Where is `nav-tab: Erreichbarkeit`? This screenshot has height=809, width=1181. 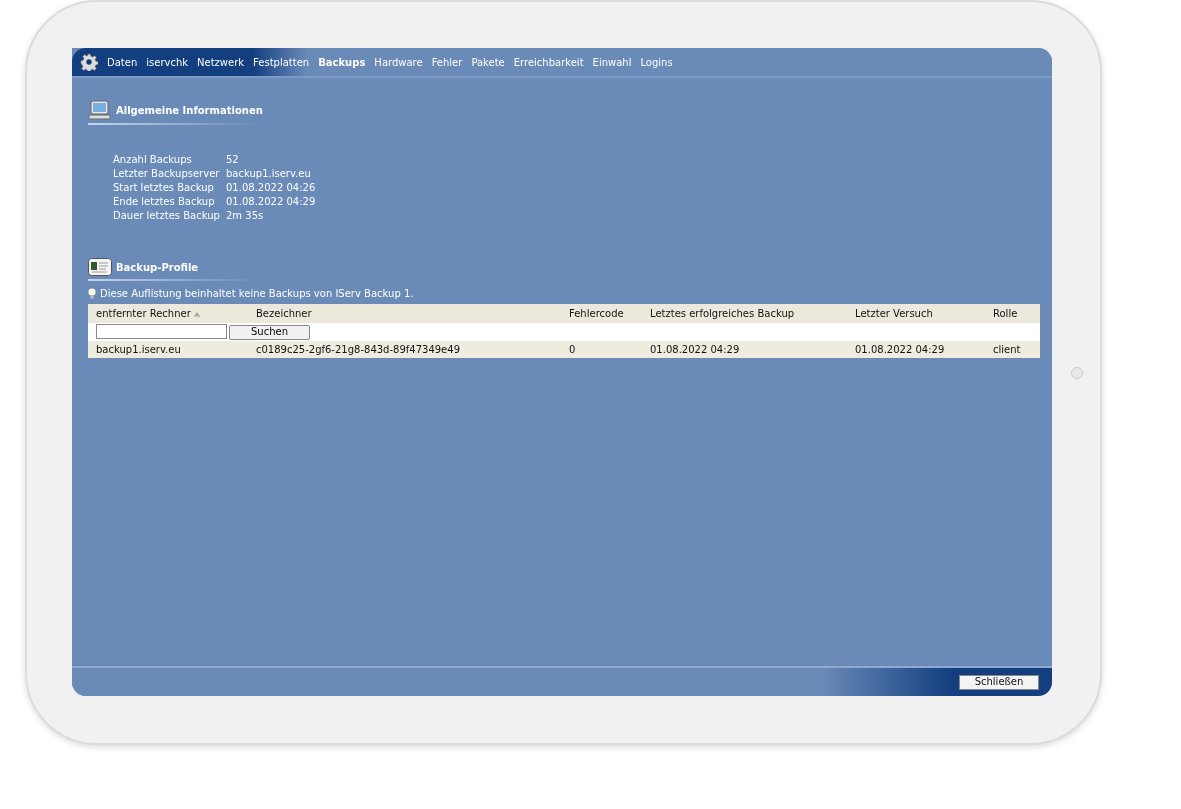
nav-tab: Erreichbarkeit is located at coordinates (548, 62).